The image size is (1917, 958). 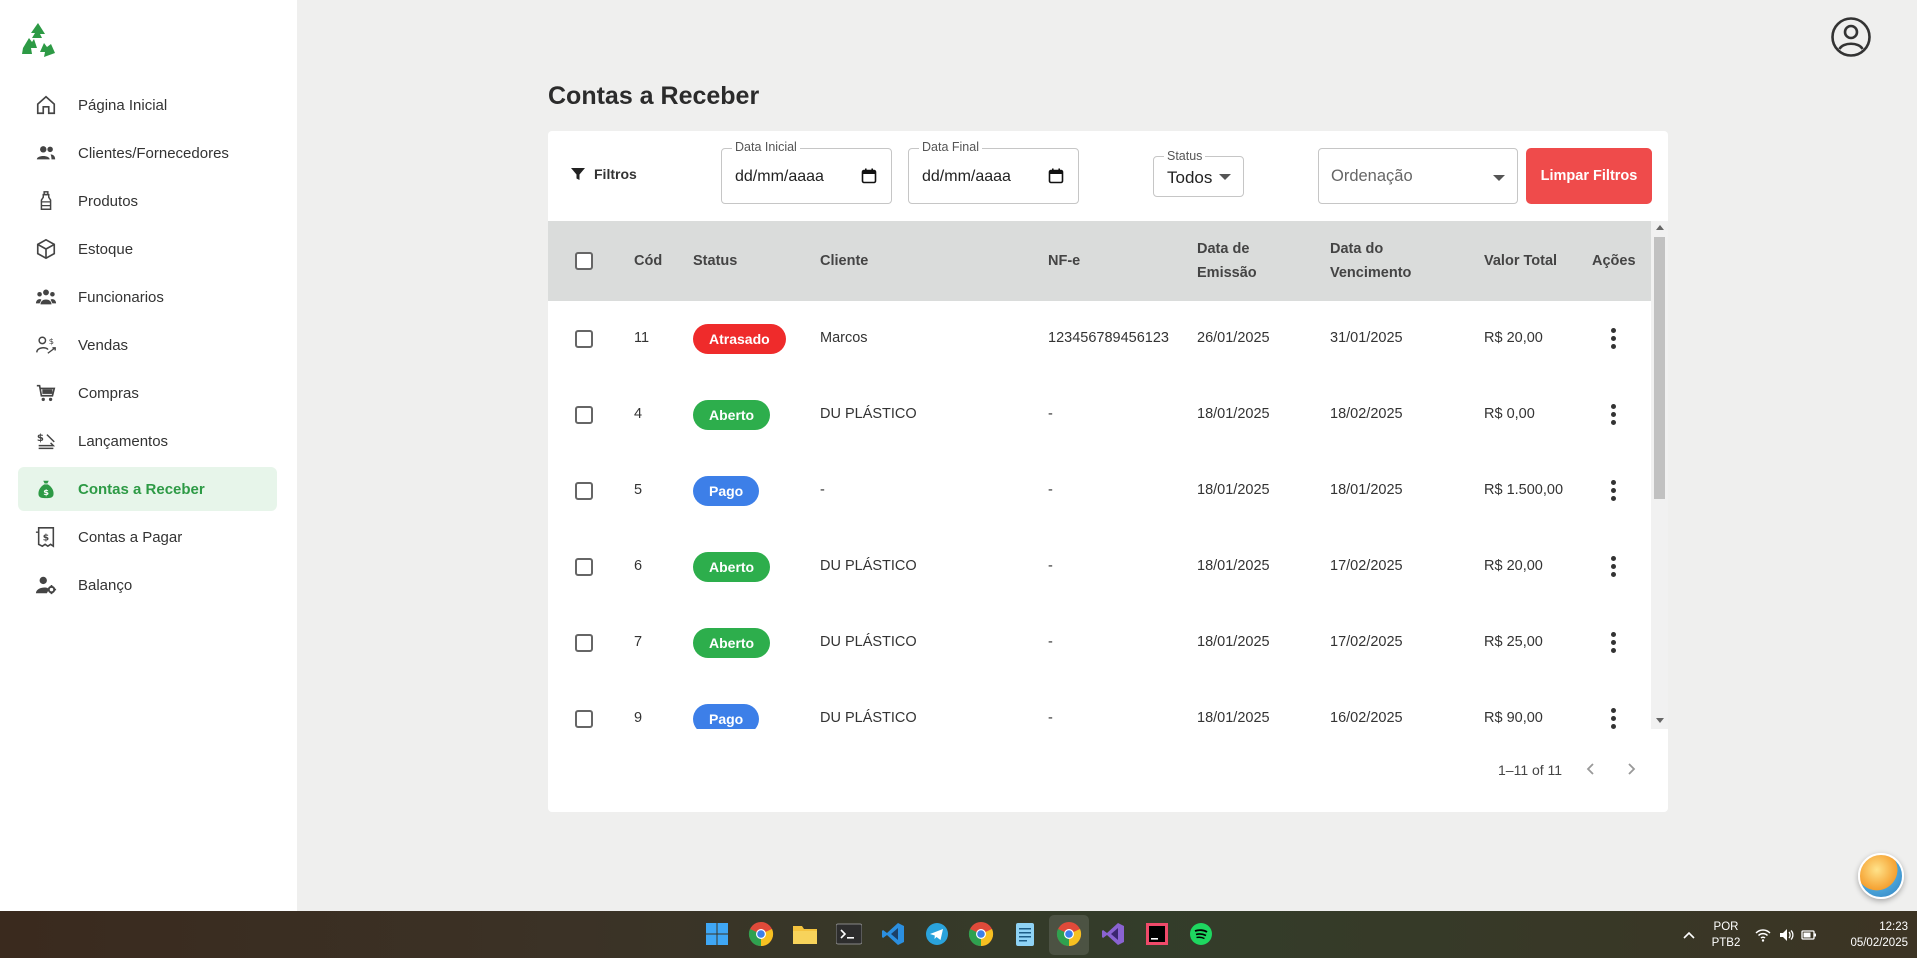 I want to click on order-select: Ordenação, so click(x=1418, y=176).